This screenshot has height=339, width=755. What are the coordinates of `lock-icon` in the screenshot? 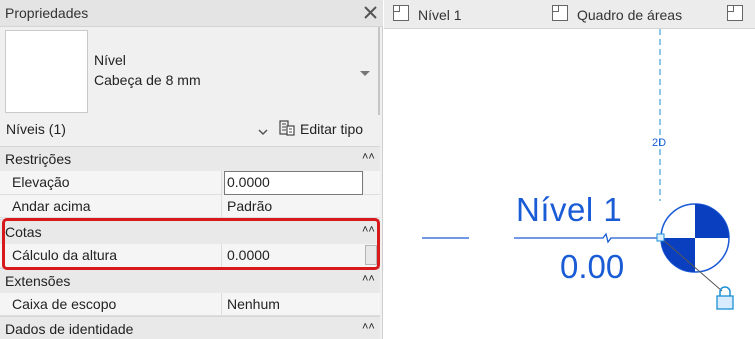 It's located at (725, 298).